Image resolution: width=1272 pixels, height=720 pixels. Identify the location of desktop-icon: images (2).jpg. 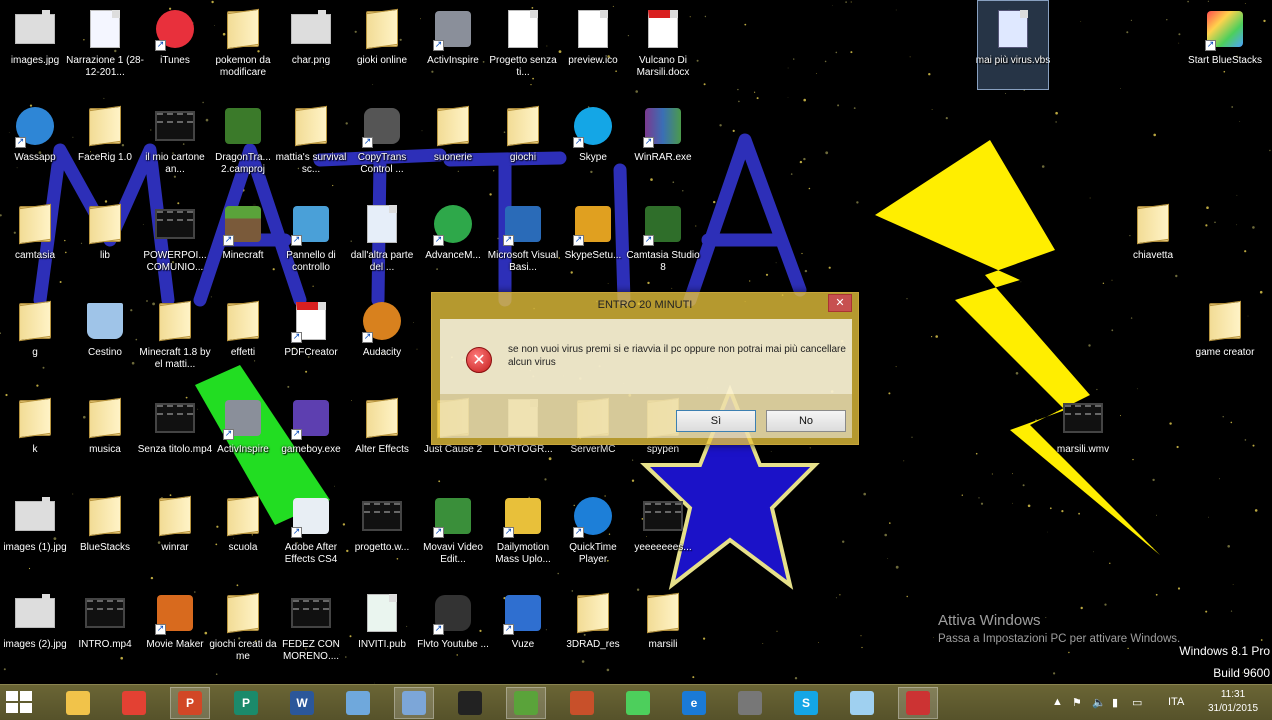
(35, 629).